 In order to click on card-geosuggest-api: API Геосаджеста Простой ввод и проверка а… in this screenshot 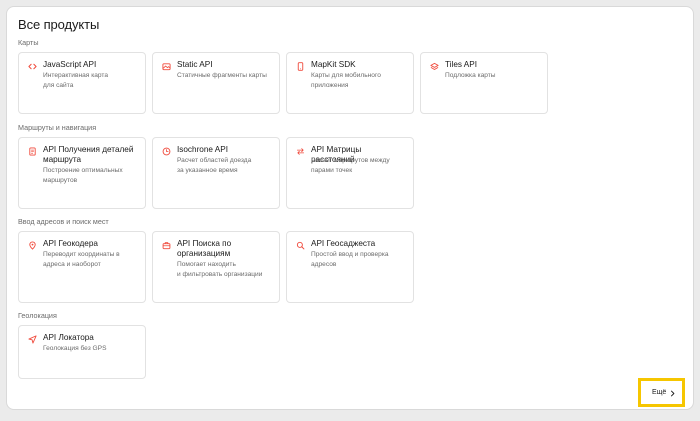, I will do `click(350, 267)`.